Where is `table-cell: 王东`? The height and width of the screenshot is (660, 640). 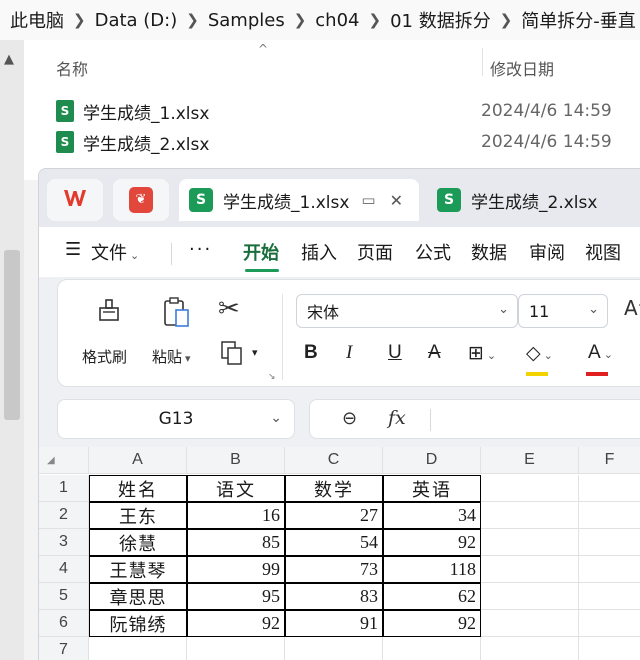 table-cell: 王东 is located at coordinates (138, 515).